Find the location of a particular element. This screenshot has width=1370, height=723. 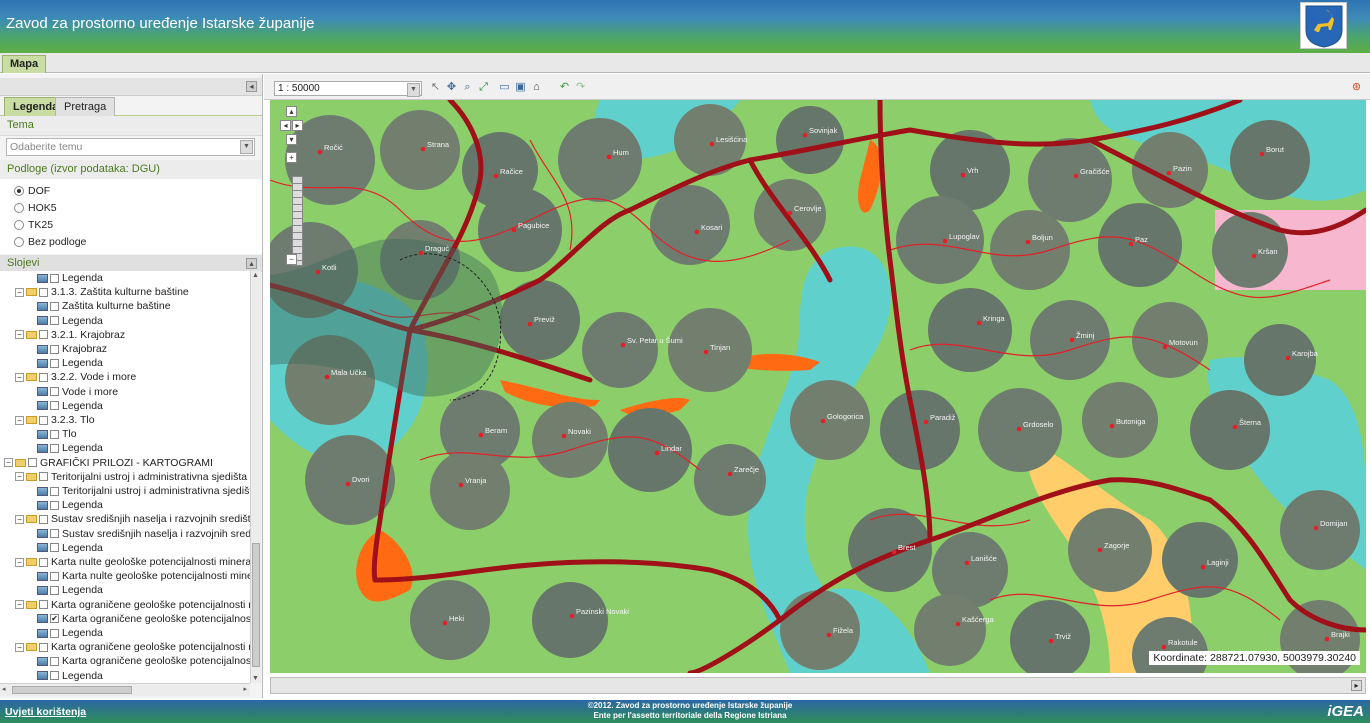

home-icon: ⌂ is located at coordinates (536, 87).